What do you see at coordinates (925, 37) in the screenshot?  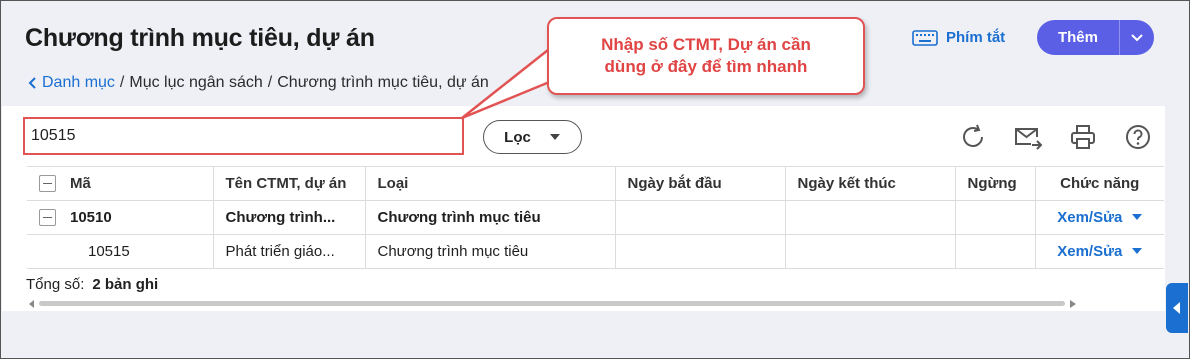 I see `keyboard-icon` at bounding box center [925, 37].